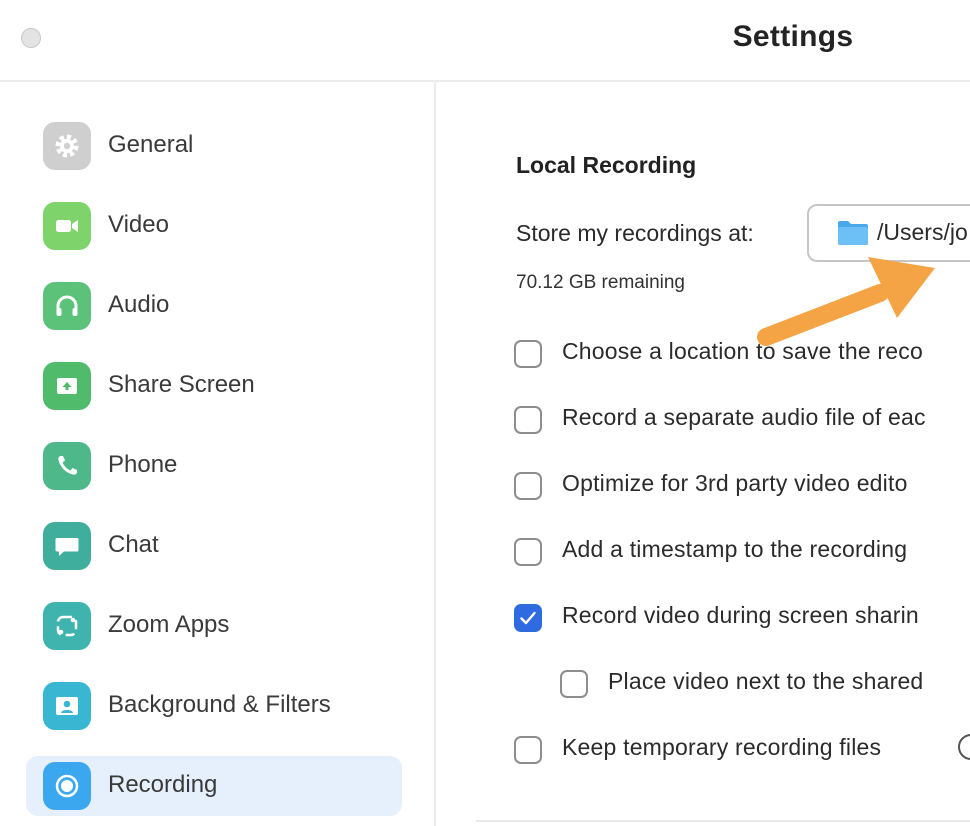 This screenshot has width=970, height=826. What do you see at coordinates (606, 165) in the screenshot?
I see `section-title: Local Recording` at bounding box center [606, 165].